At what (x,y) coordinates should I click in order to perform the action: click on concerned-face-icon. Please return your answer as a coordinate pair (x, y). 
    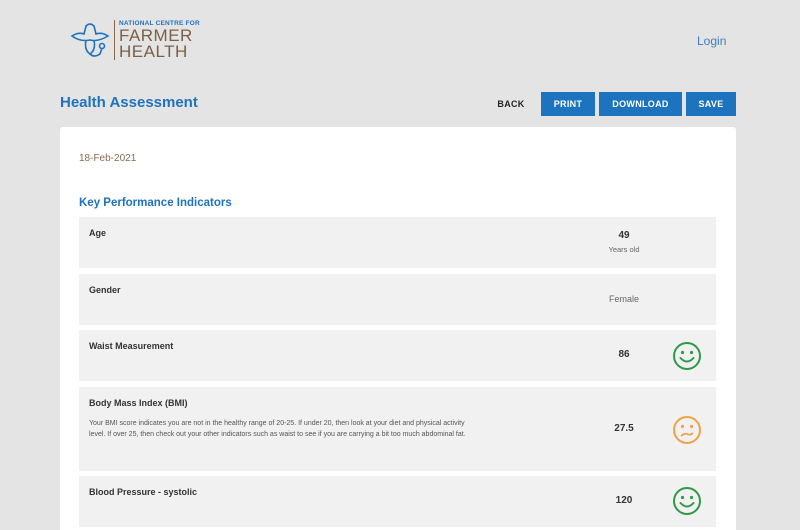
    Looking at the image, I should click on (687, 430).